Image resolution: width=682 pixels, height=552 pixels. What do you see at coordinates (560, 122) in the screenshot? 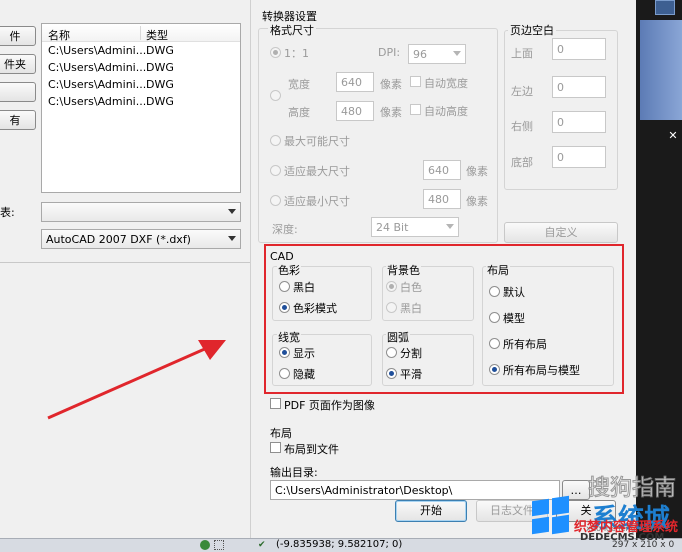
I see `margin-right-value: 0` at bounding box center [560, 122].